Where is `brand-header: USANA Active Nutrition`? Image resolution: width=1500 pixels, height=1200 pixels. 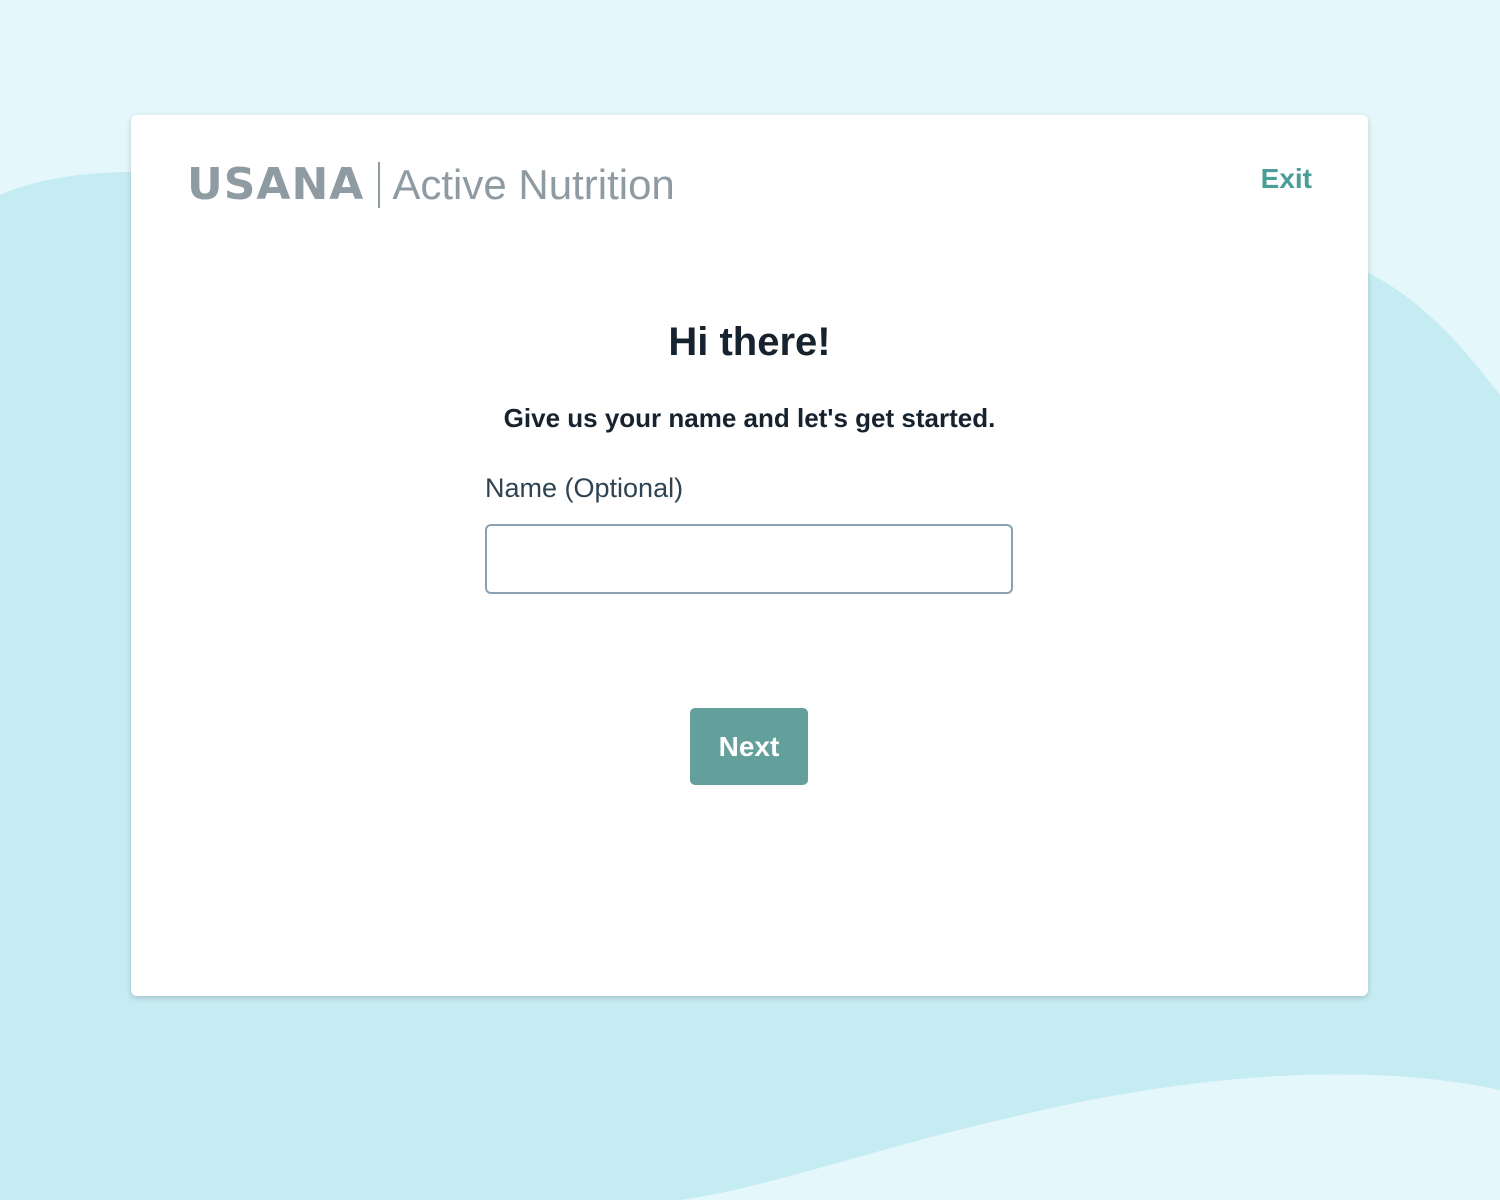 brand-header: USANA Active Nutrition is located at coordinates (431, 185).